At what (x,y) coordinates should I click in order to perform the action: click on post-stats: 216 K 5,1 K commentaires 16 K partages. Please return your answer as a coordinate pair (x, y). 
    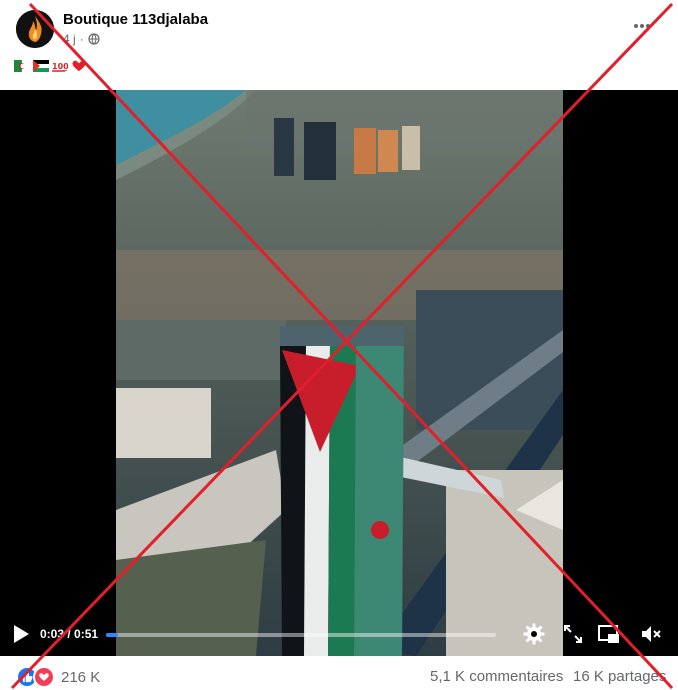
    Looking at the image, I should click on (339, 673).